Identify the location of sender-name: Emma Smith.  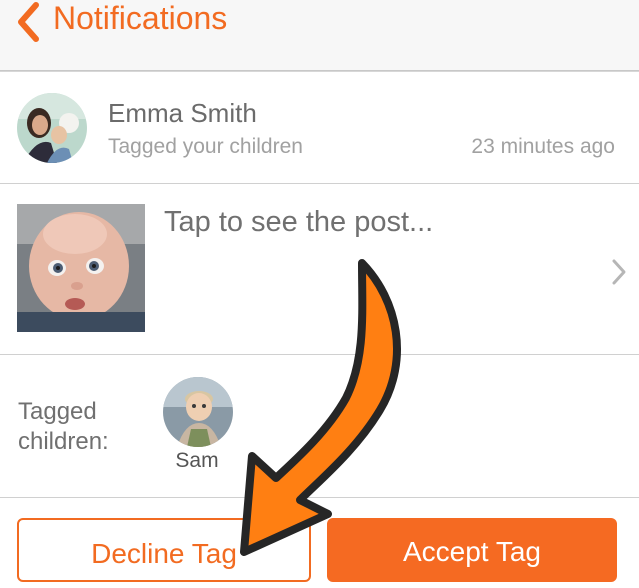
(182, 113).